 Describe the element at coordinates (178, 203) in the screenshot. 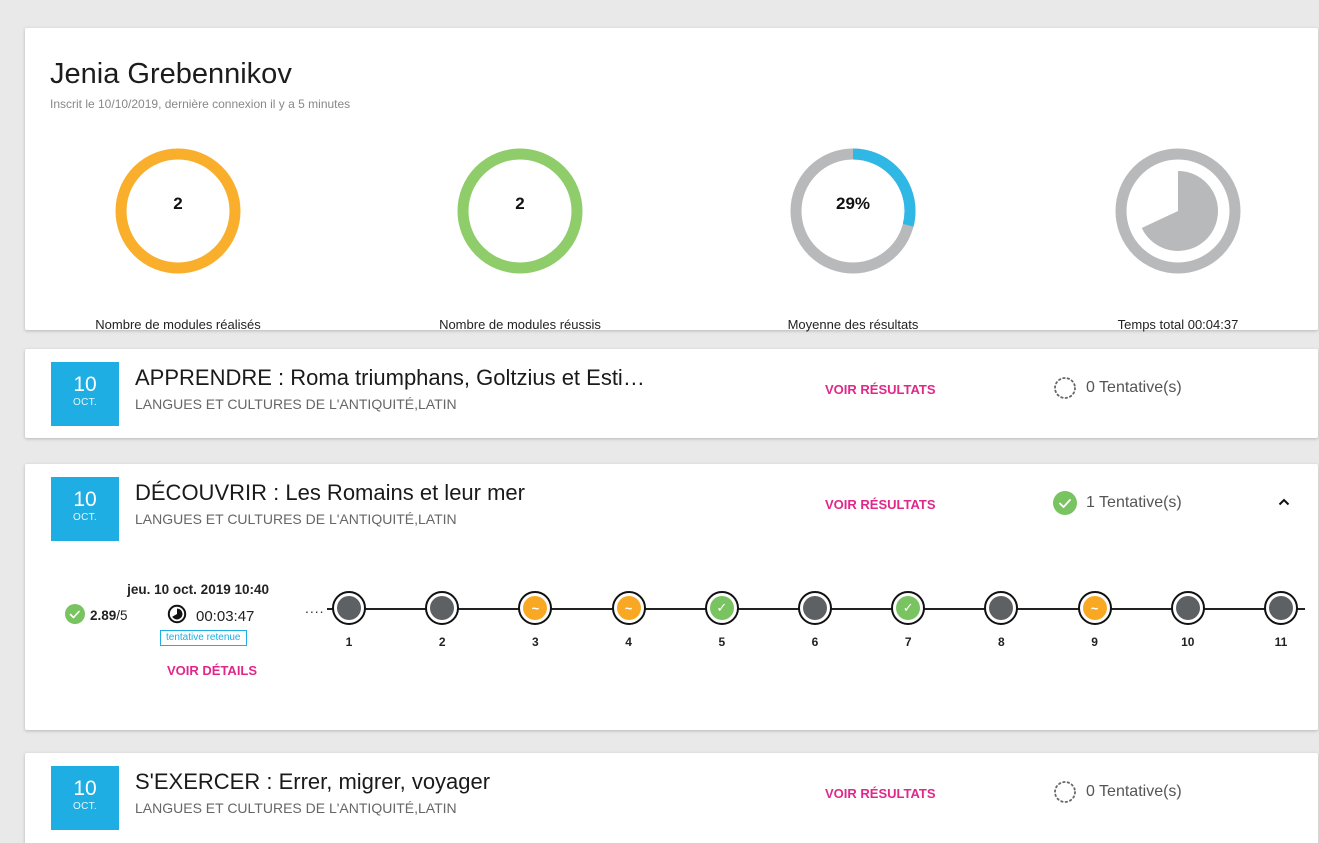

I see `modules-realises-value: 2` at that location.